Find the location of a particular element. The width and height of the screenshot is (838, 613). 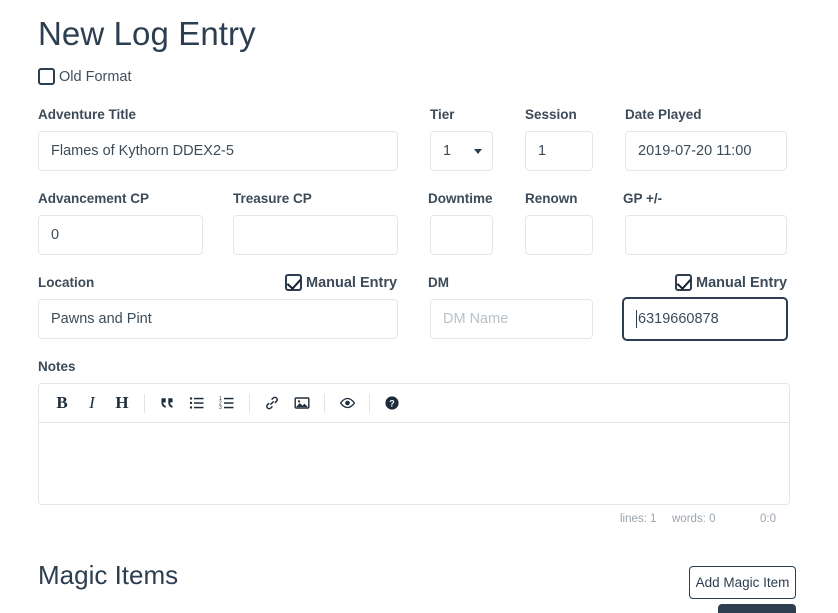

image-icon is located at coordinates (302, 403).